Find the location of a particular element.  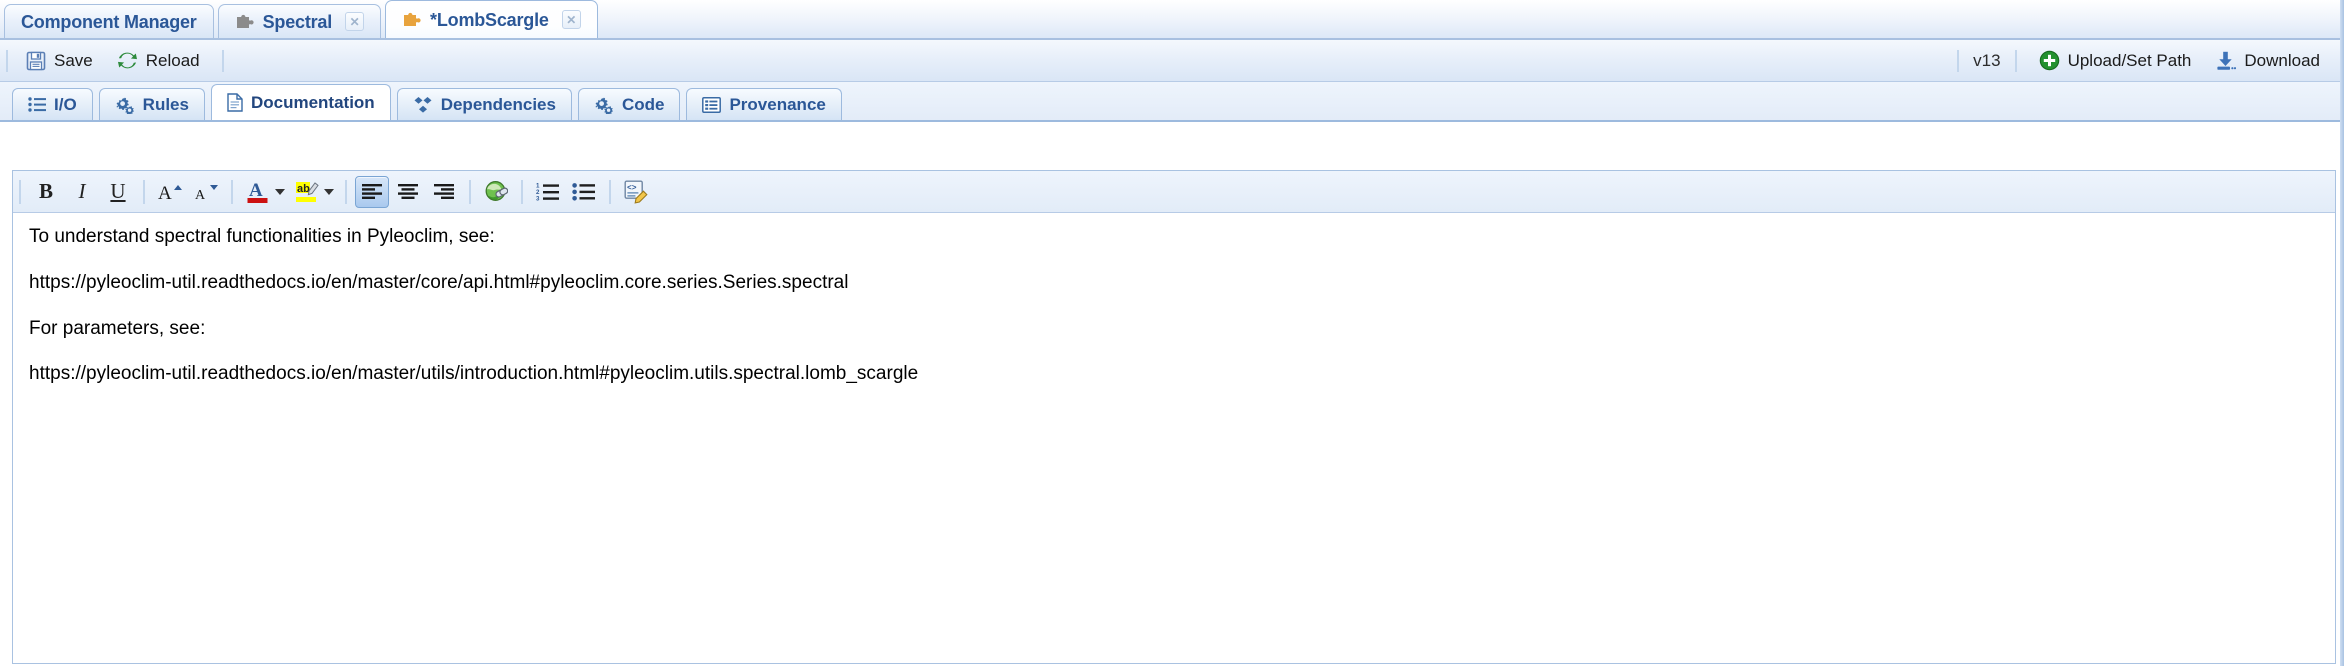

html-source-edit-icon: <> is located at coordinates (636, 192).